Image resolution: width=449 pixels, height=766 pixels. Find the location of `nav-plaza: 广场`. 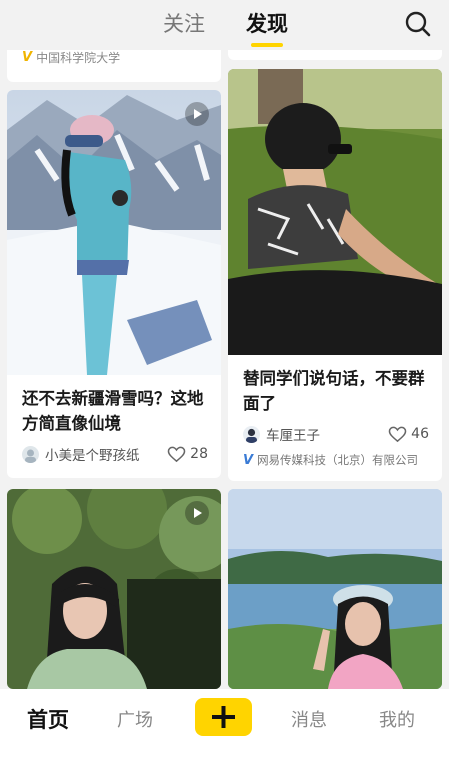

nav-plaza: 广场 is located at coordinates (135, 719).